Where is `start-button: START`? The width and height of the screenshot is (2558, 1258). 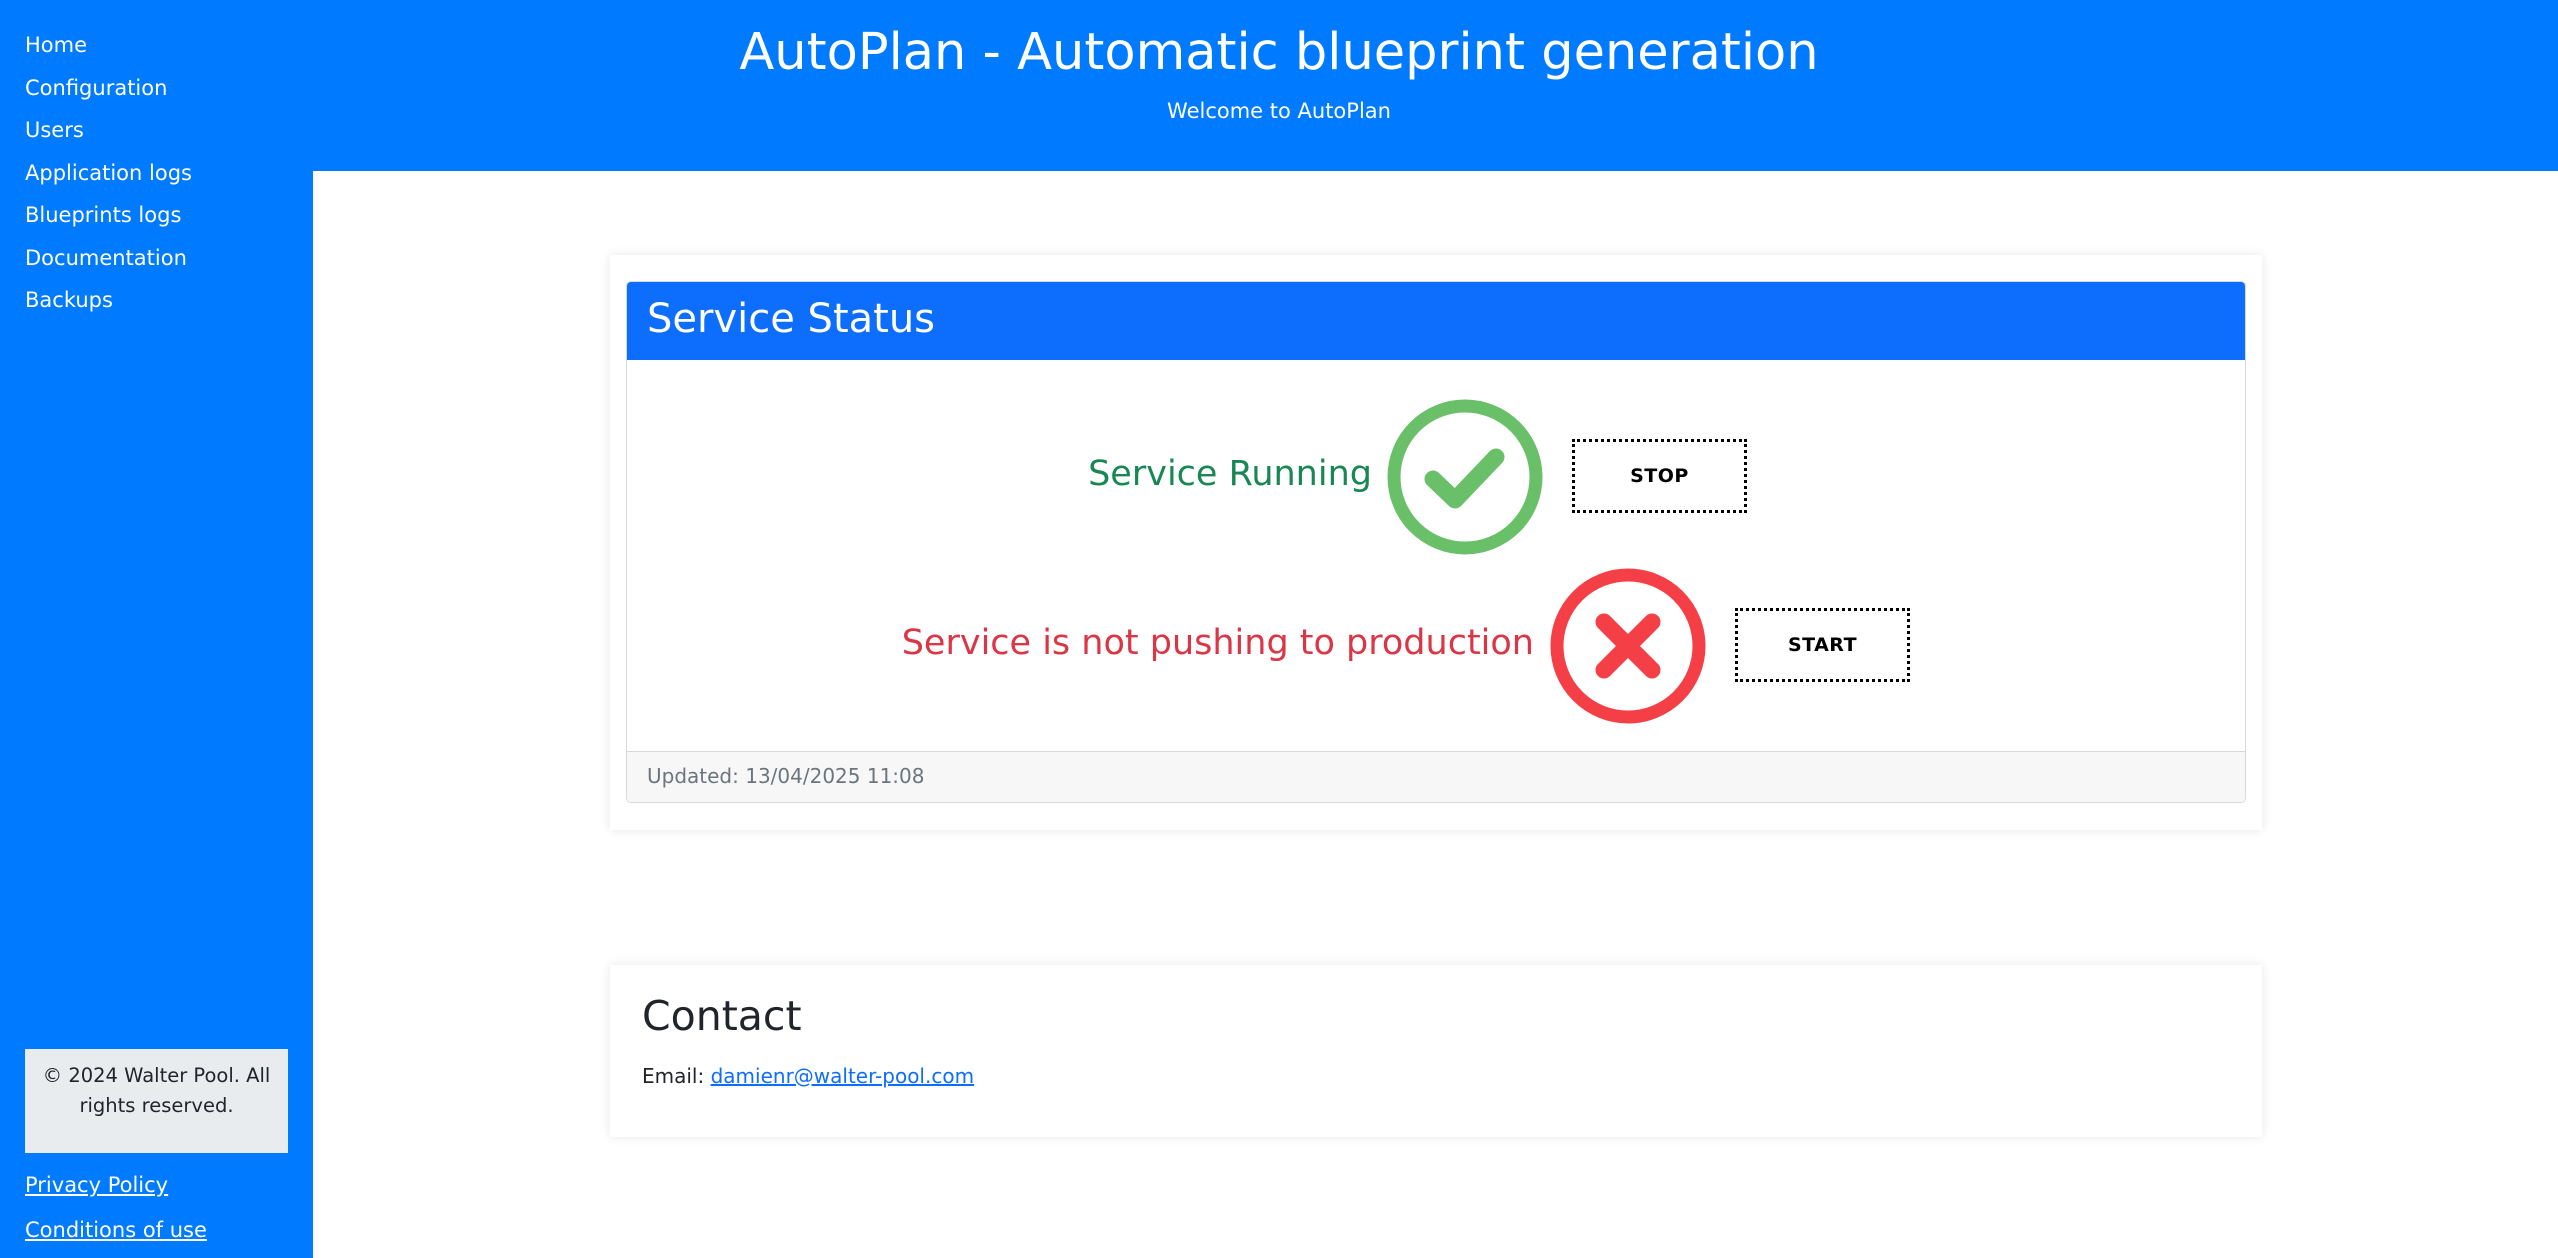
start-button: START is located at coordinates (1822, 645).